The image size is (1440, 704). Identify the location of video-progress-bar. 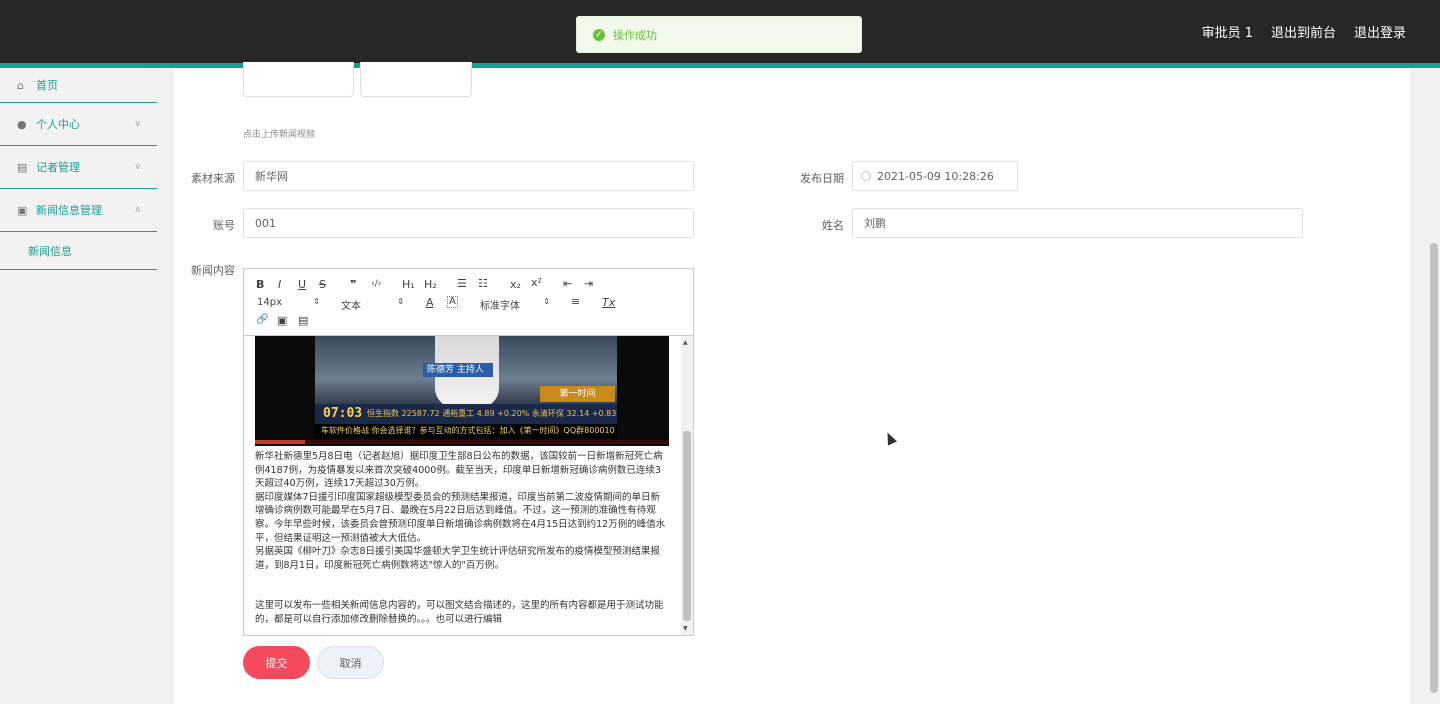
(462, 442).